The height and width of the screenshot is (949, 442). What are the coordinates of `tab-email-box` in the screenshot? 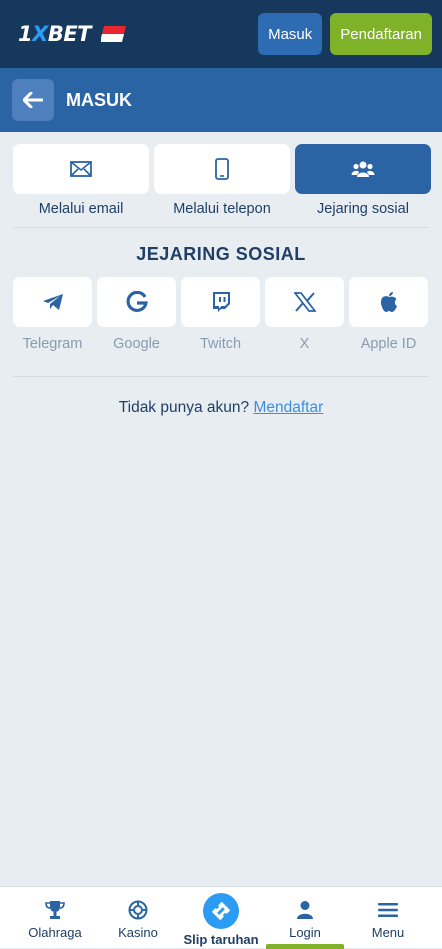 It's located at (81, 169).